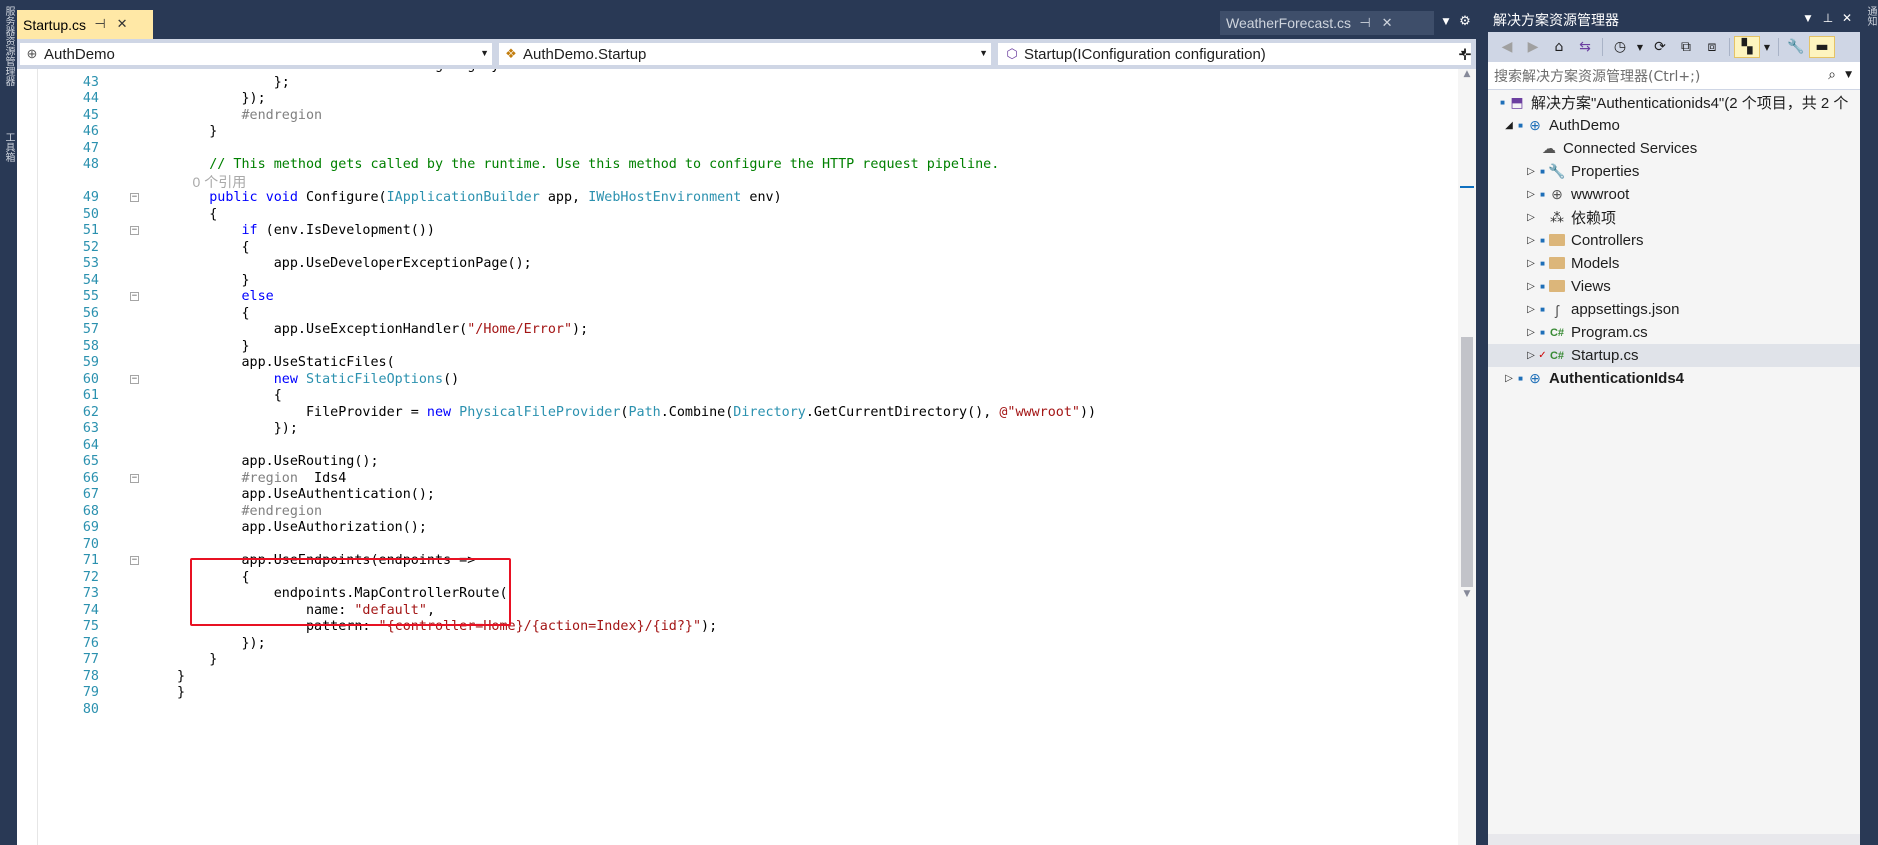 This screenshot has width=1878, height=845. I want to click on gear-icon: ⚙, so click(1465, 21).